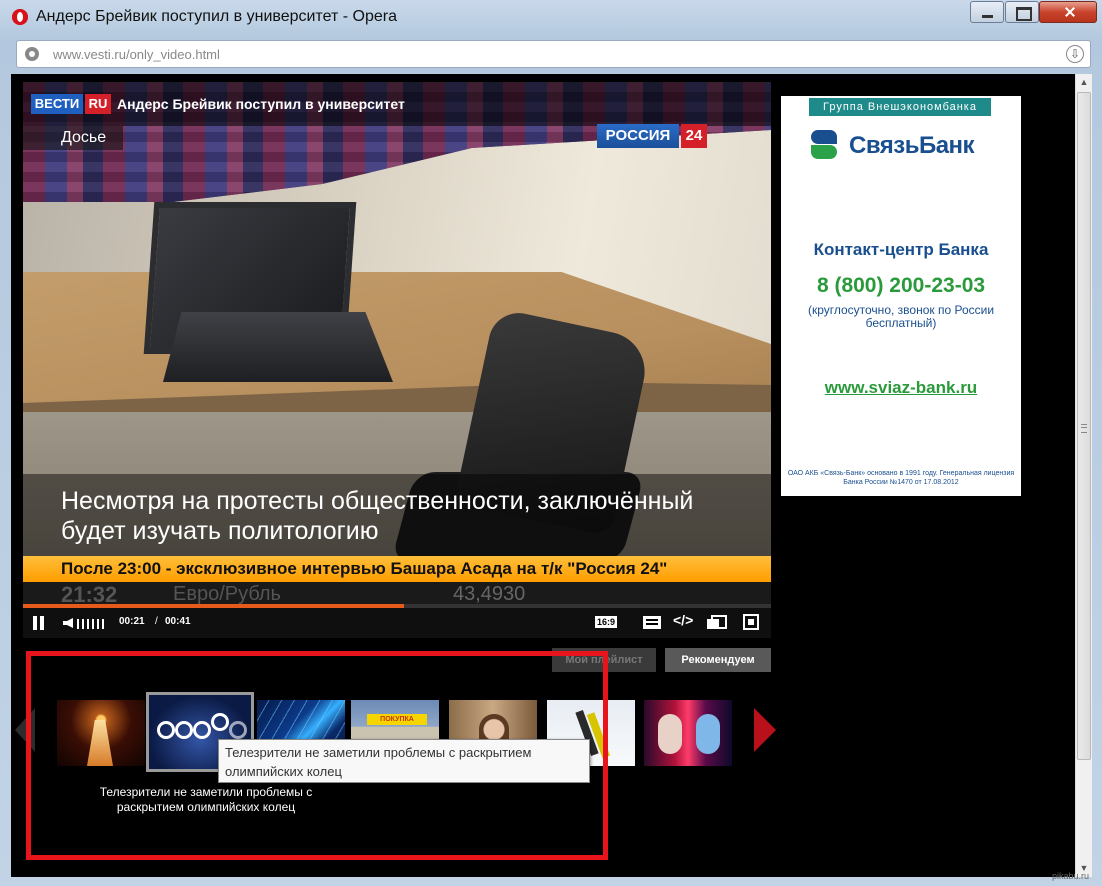 The width and height of the screenshot is (1102, 886). Describe the element at coordinates (900, 107) in the screenshot. I see `ad-group-label: Группа Внешэкономбанка` at that location.